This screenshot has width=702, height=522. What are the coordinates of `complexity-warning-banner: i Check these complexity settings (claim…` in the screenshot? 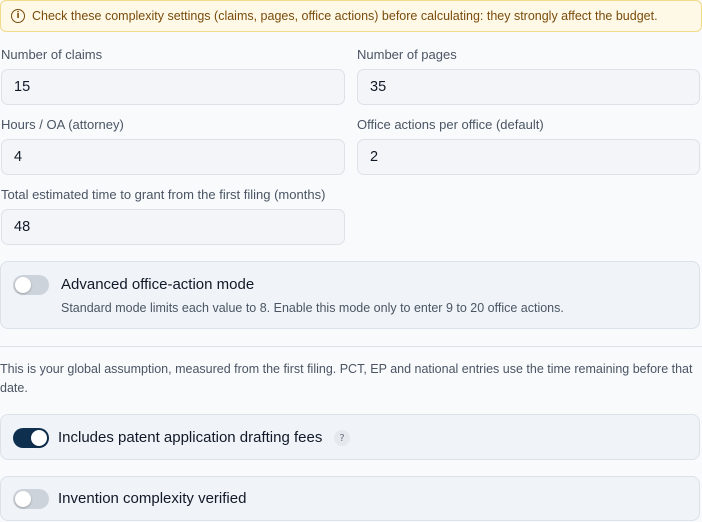 It's located at (351, 16).